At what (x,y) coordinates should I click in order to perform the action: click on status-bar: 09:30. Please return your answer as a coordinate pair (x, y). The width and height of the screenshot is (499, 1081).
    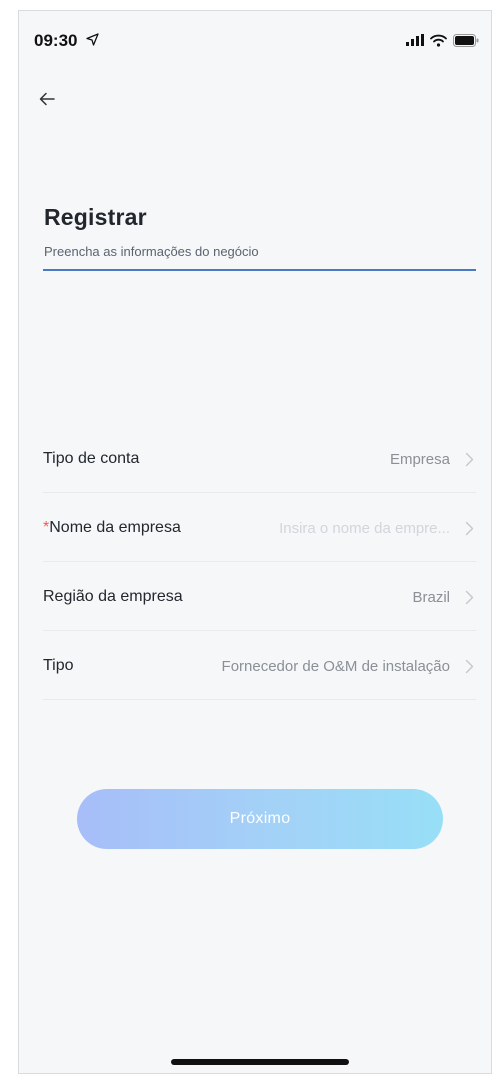
    Looking at the image, I should click on (255, 40).